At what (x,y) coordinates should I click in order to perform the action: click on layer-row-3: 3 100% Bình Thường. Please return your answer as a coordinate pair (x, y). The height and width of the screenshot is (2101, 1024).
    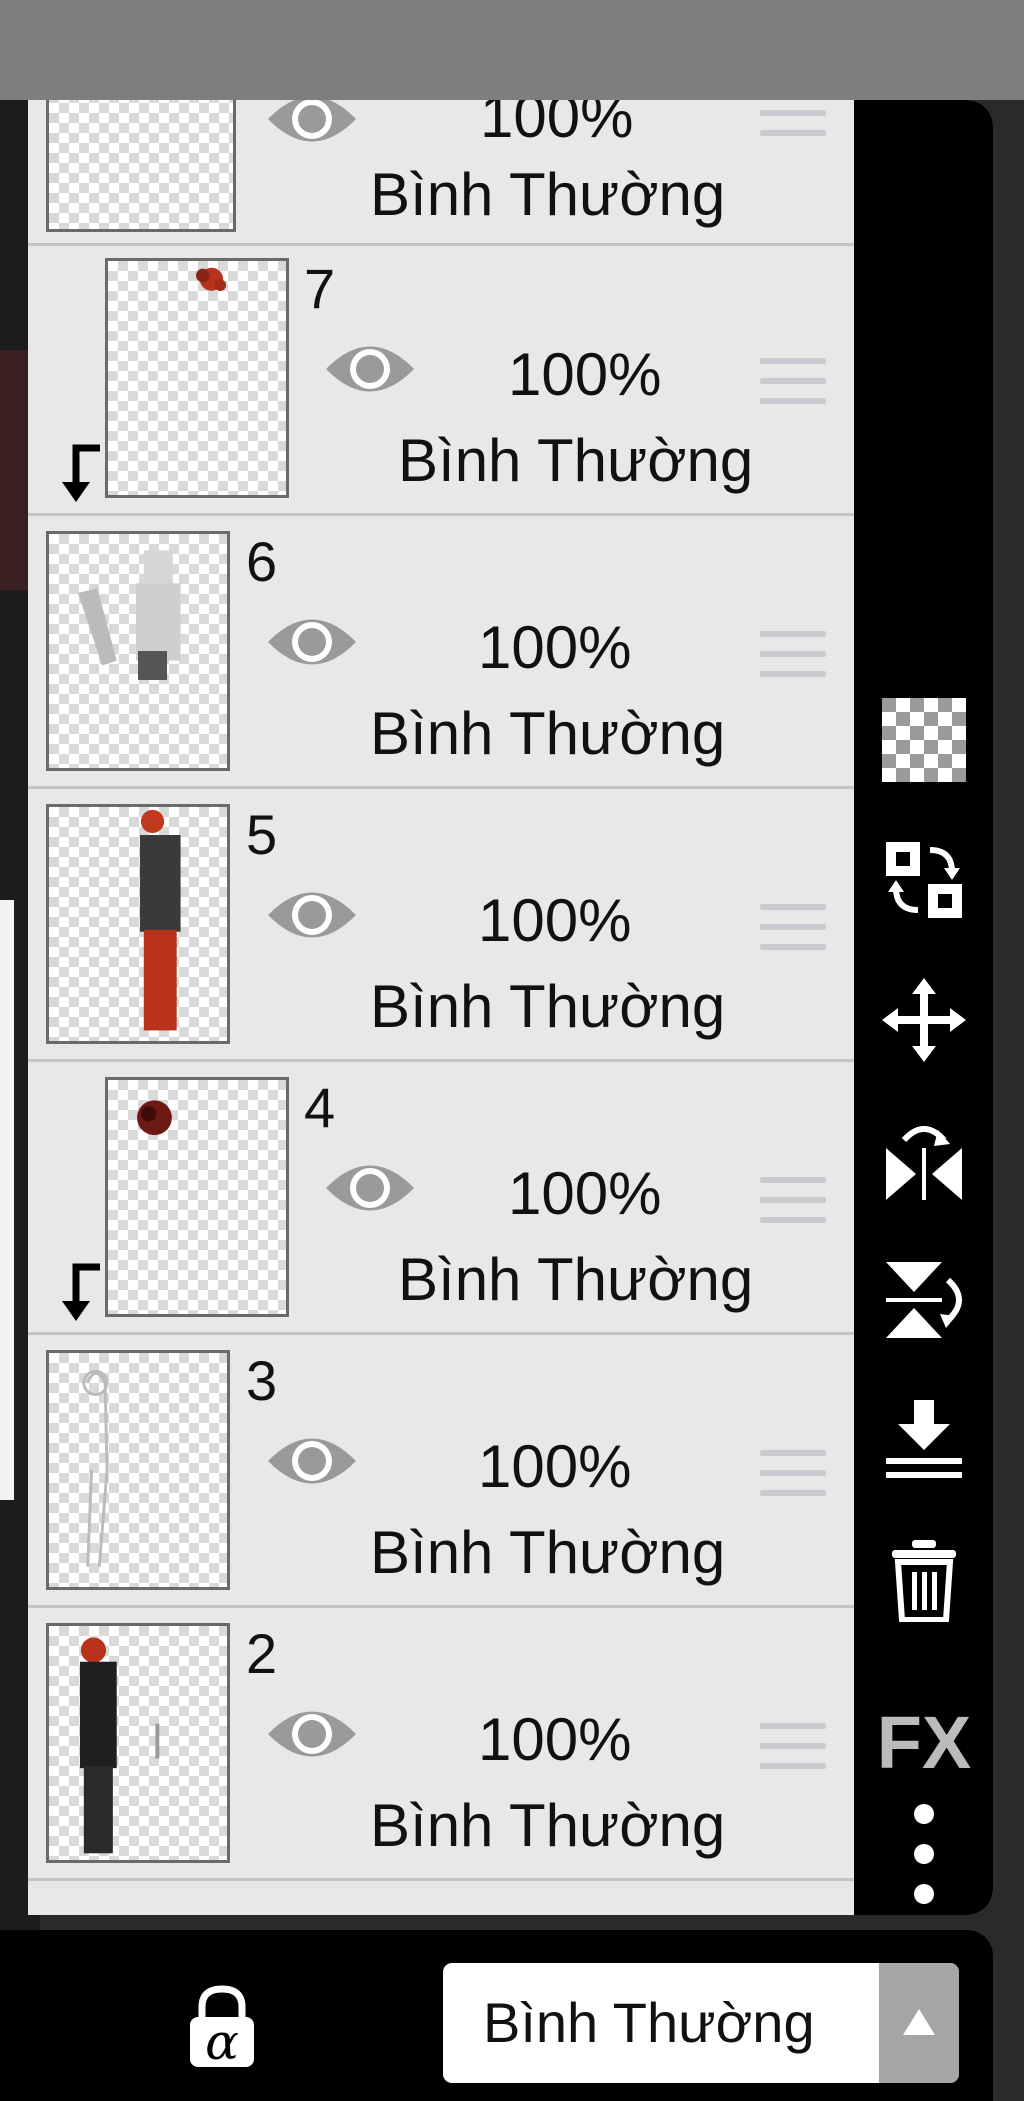
    Looking at the image, I should click on (441, 1473).